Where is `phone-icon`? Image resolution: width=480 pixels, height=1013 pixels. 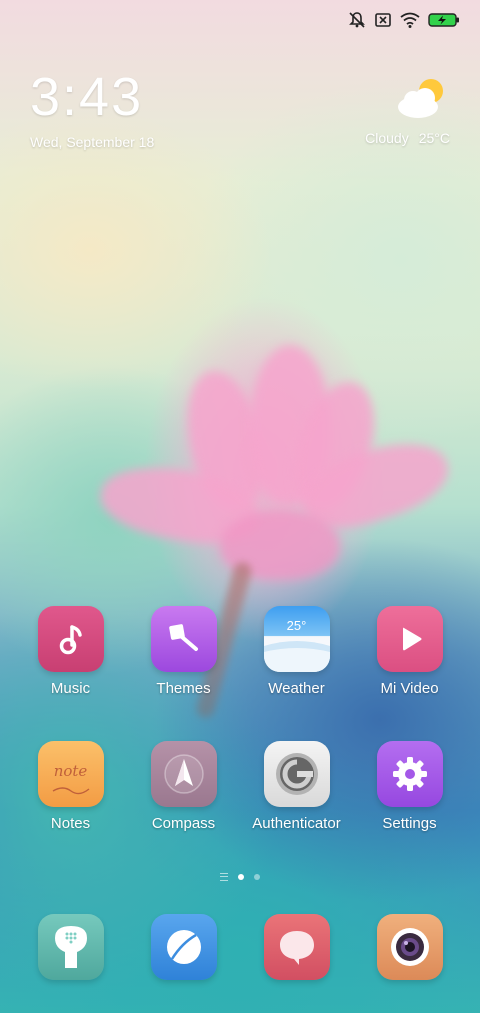
phone-icon is located at coordinates (70, 947).